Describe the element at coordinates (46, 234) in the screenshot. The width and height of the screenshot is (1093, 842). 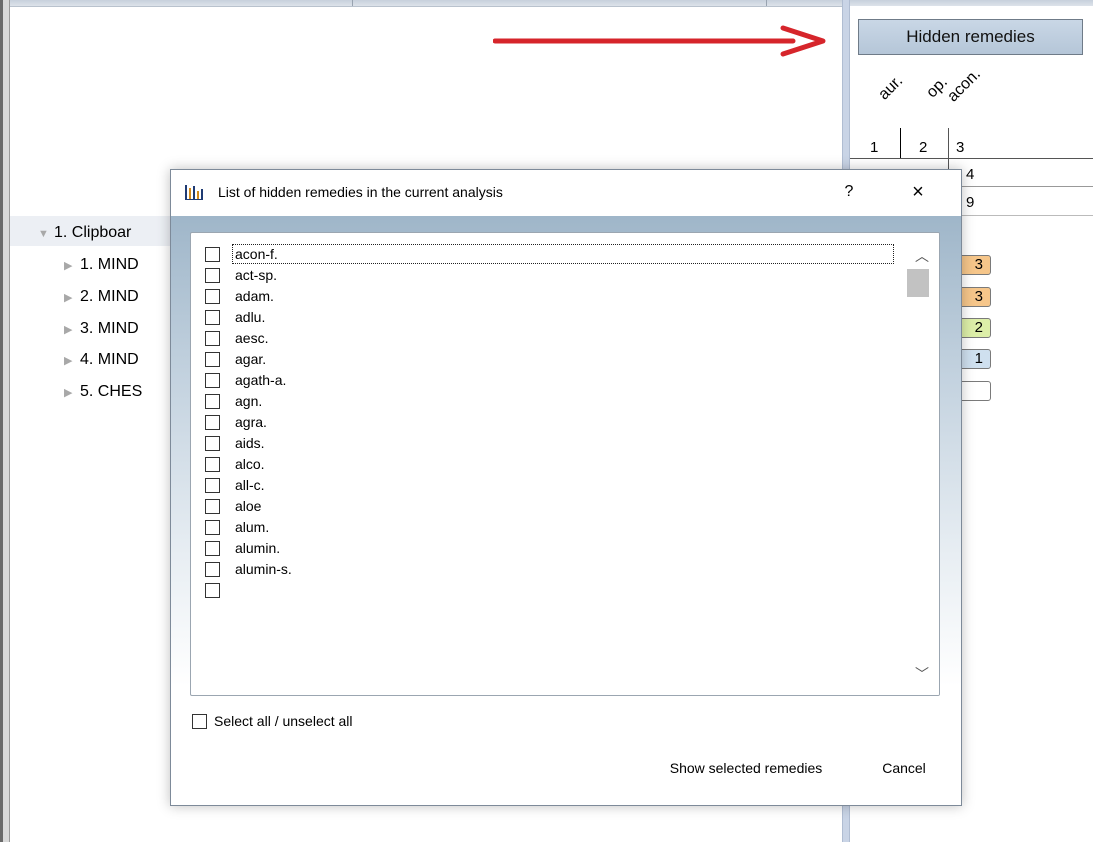
I see `expanded-triangle-icon: ▼` at that location.